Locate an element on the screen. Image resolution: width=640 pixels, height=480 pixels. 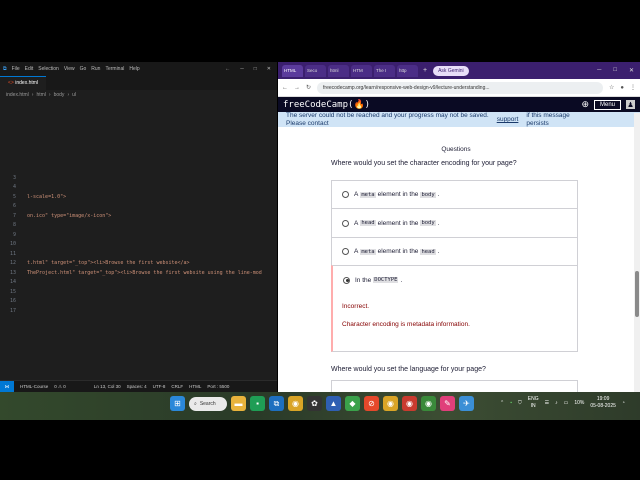
remote-icon: ⋈ is located at coordinates (7, 386).